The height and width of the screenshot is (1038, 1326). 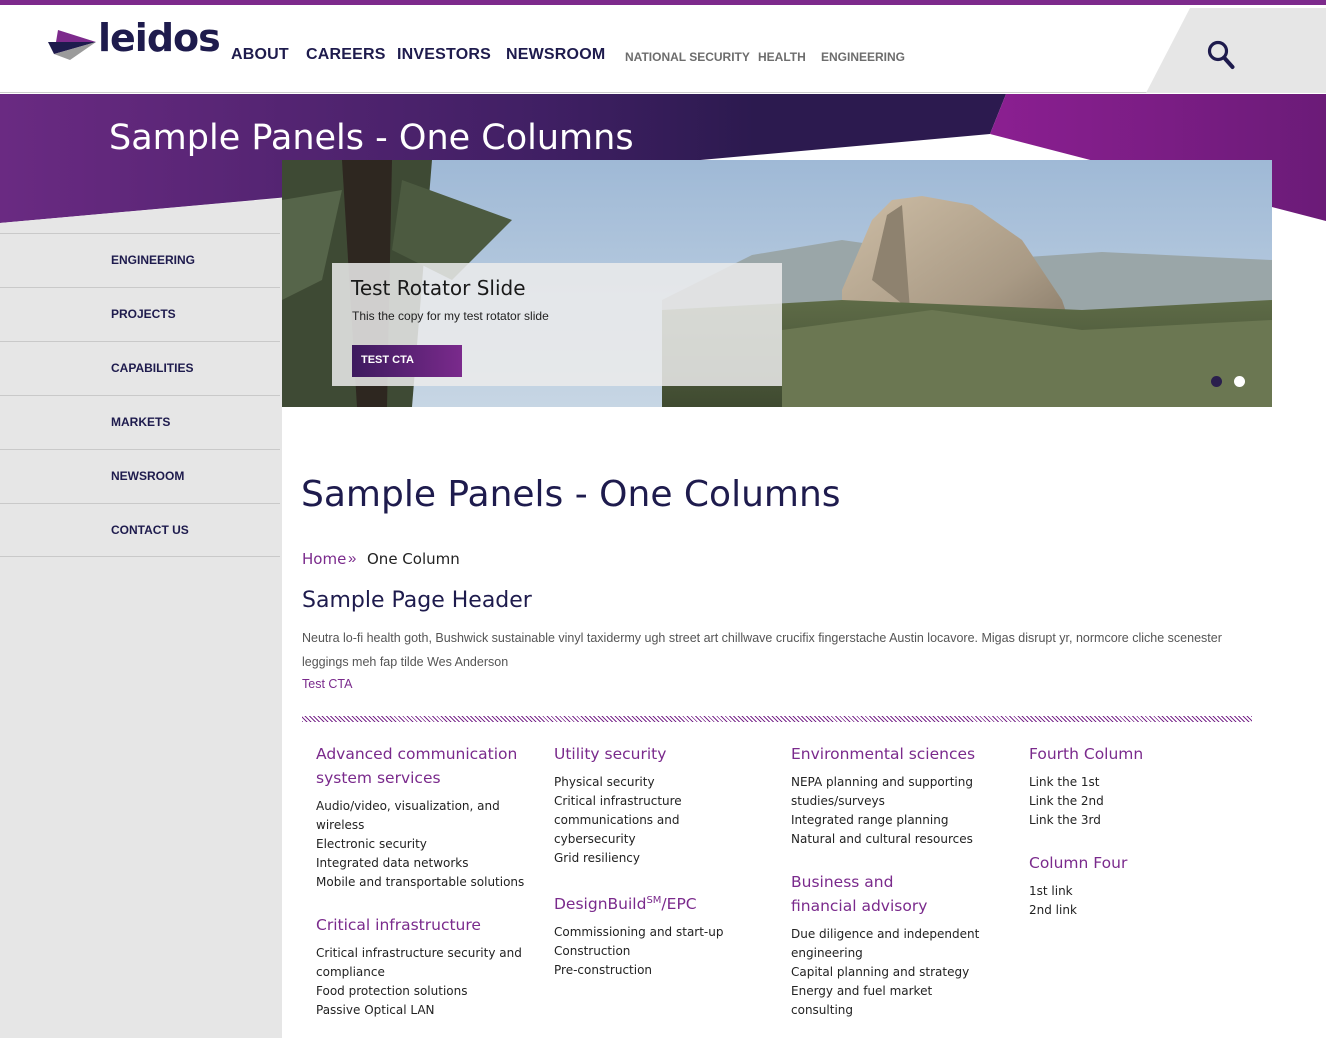 I want to click on nav-investors: INVESTORS, so click(x=444, y=55).